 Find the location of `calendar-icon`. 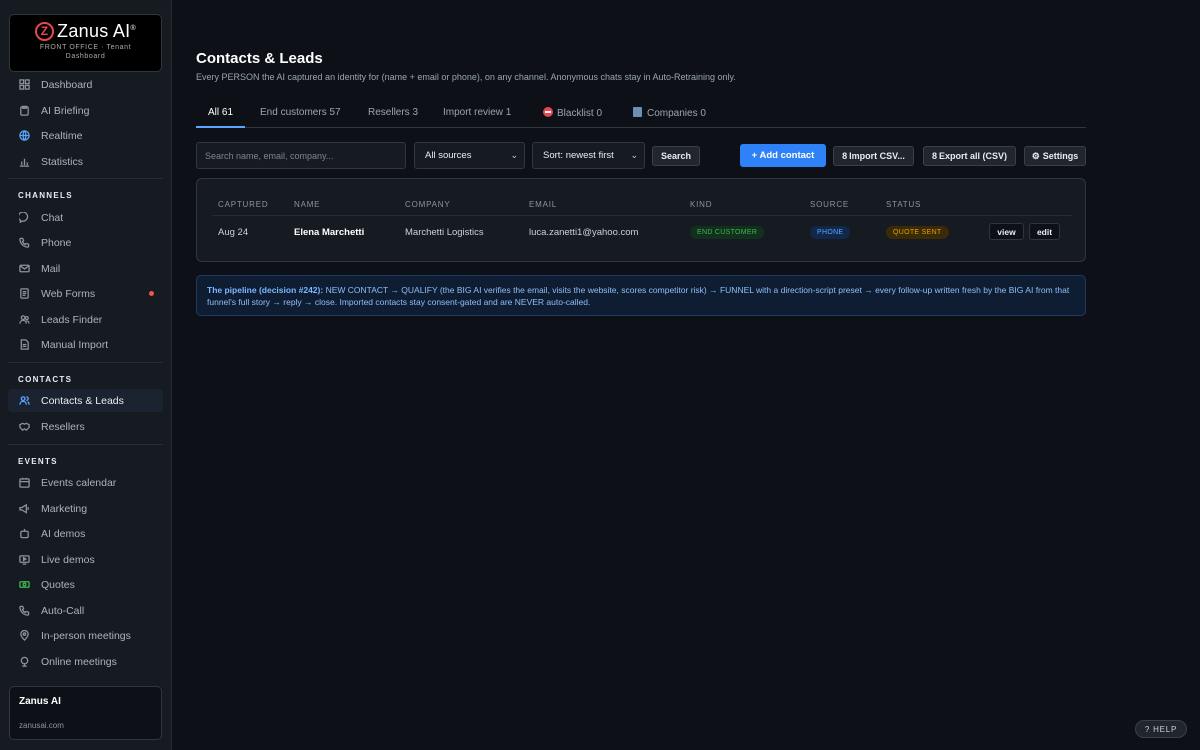

calendar-icon is located at coordinates (24, 483).